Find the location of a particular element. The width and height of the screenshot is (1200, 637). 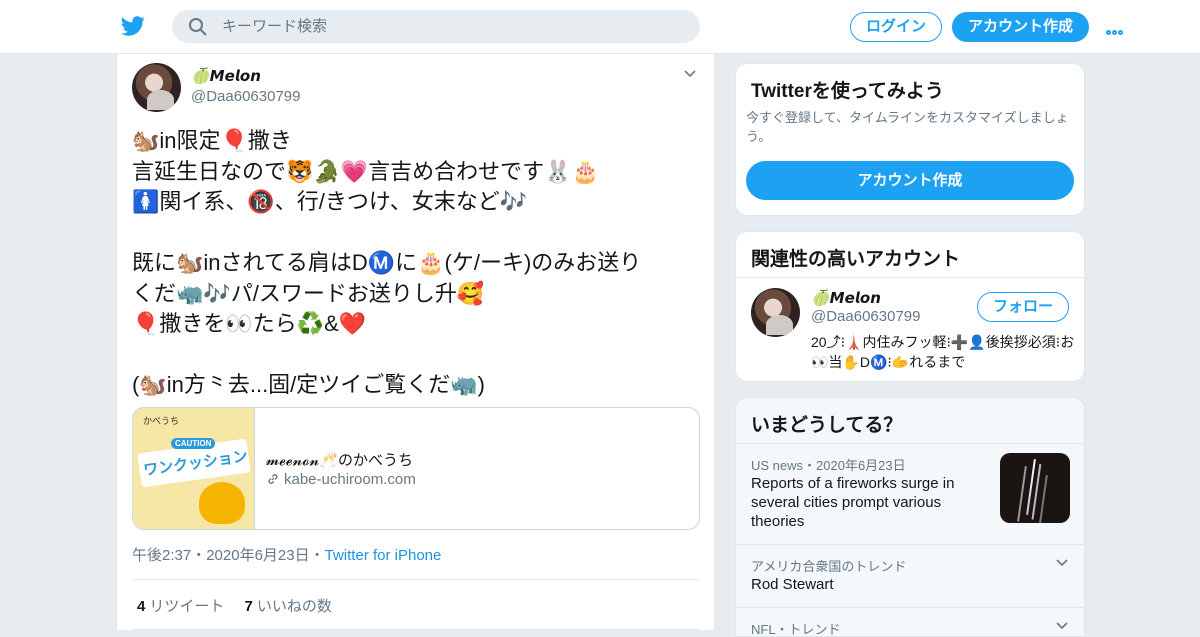

trend-meta: NFL・トレンド is located at coordinates (796, 629).